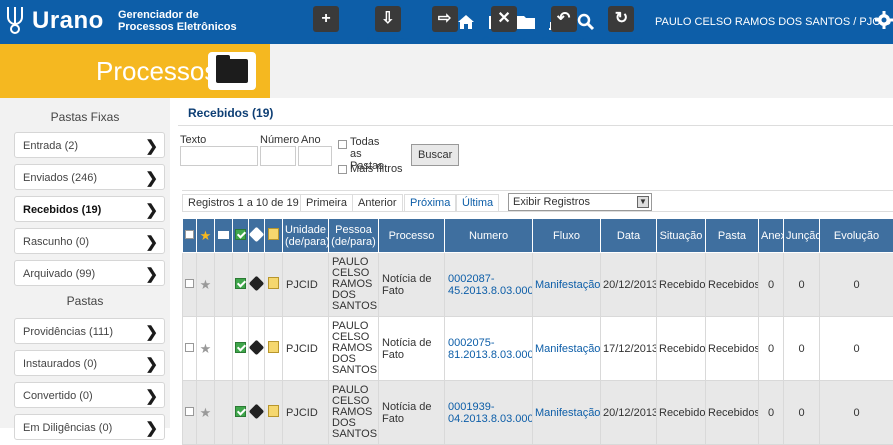  What do you see at coordinates (802, 236) in the screenshot?
I see `column-header: Junção` at bounding box center [802, 236].